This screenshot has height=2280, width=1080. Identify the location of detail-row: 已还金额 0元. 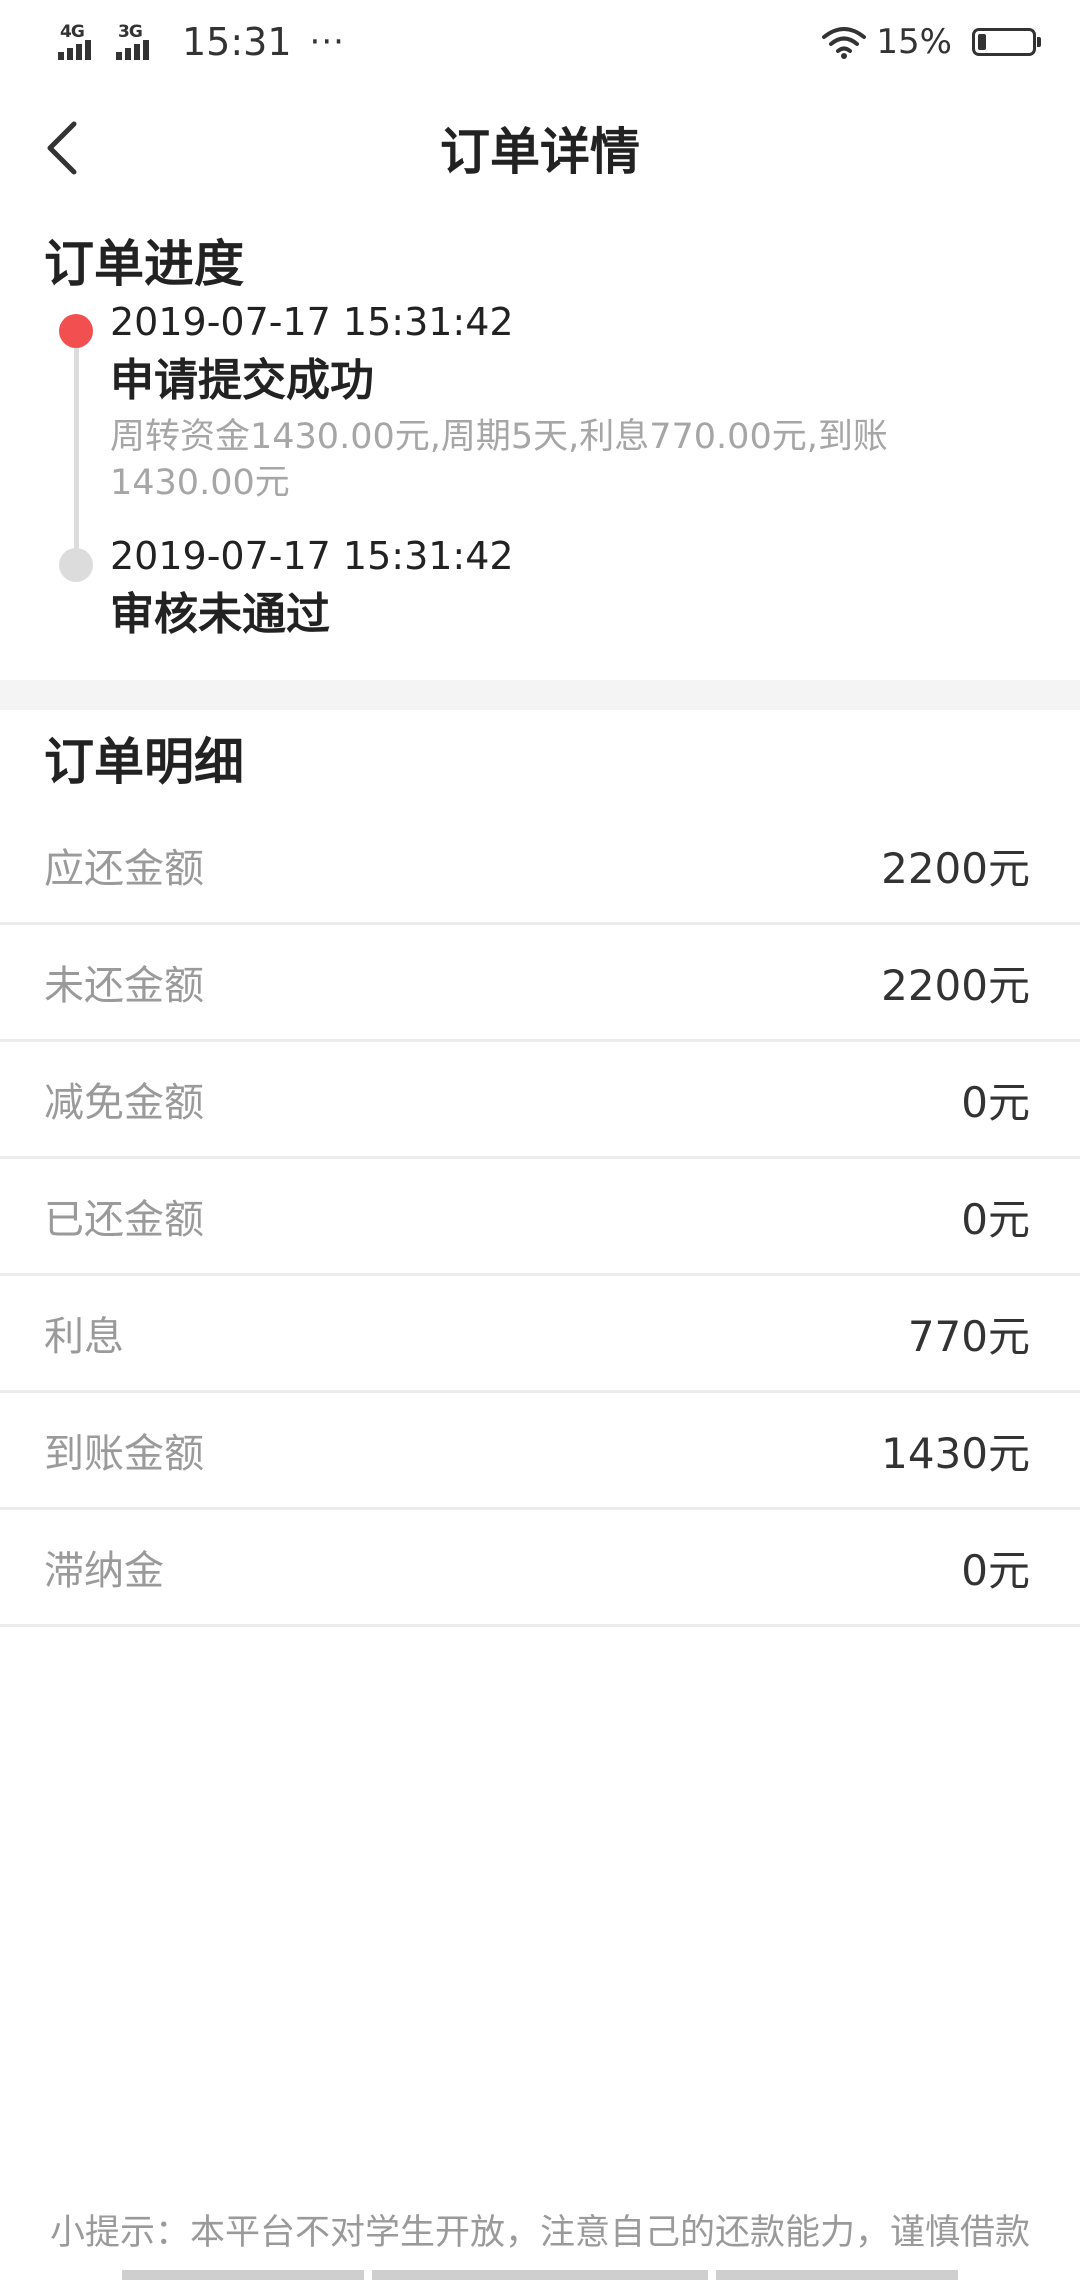
(540, 1217).